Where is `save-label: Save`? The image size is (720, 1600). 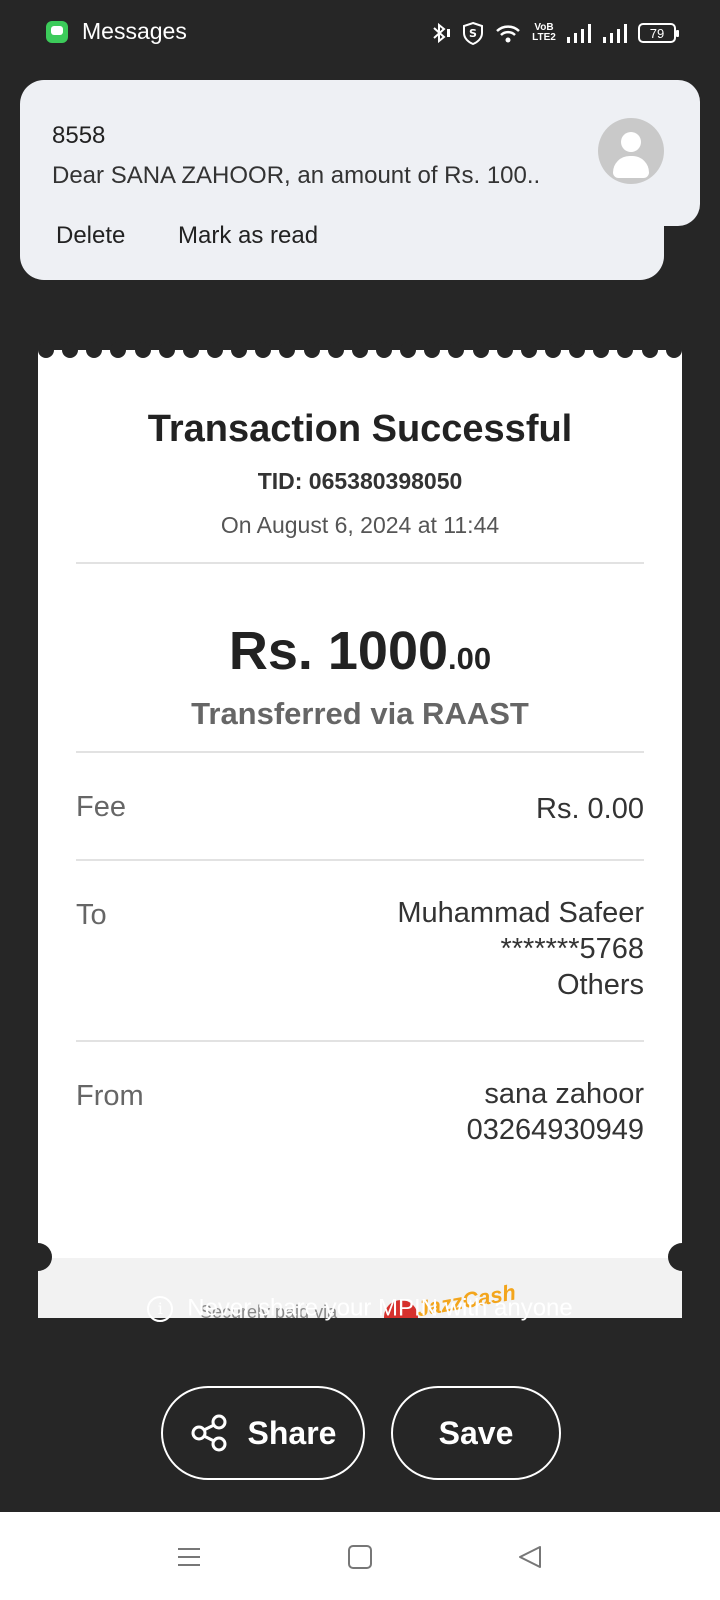 save-label: Save is located at coordinates (476, 1432).